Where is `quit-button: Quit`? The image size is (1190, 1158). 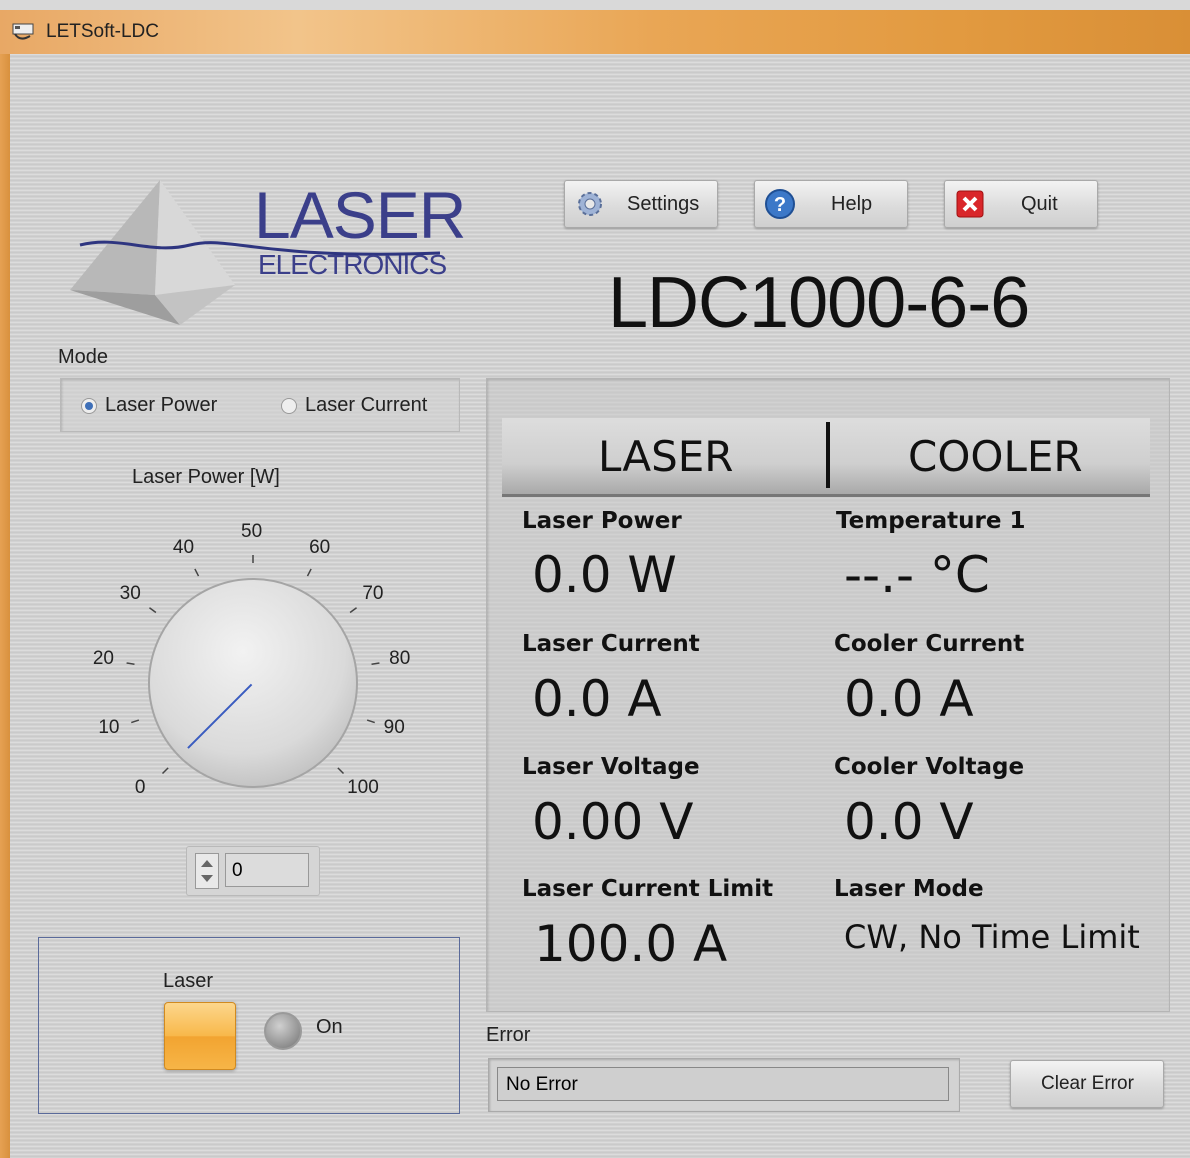 quit-button: Quit is located at coordinates (1021, 204).